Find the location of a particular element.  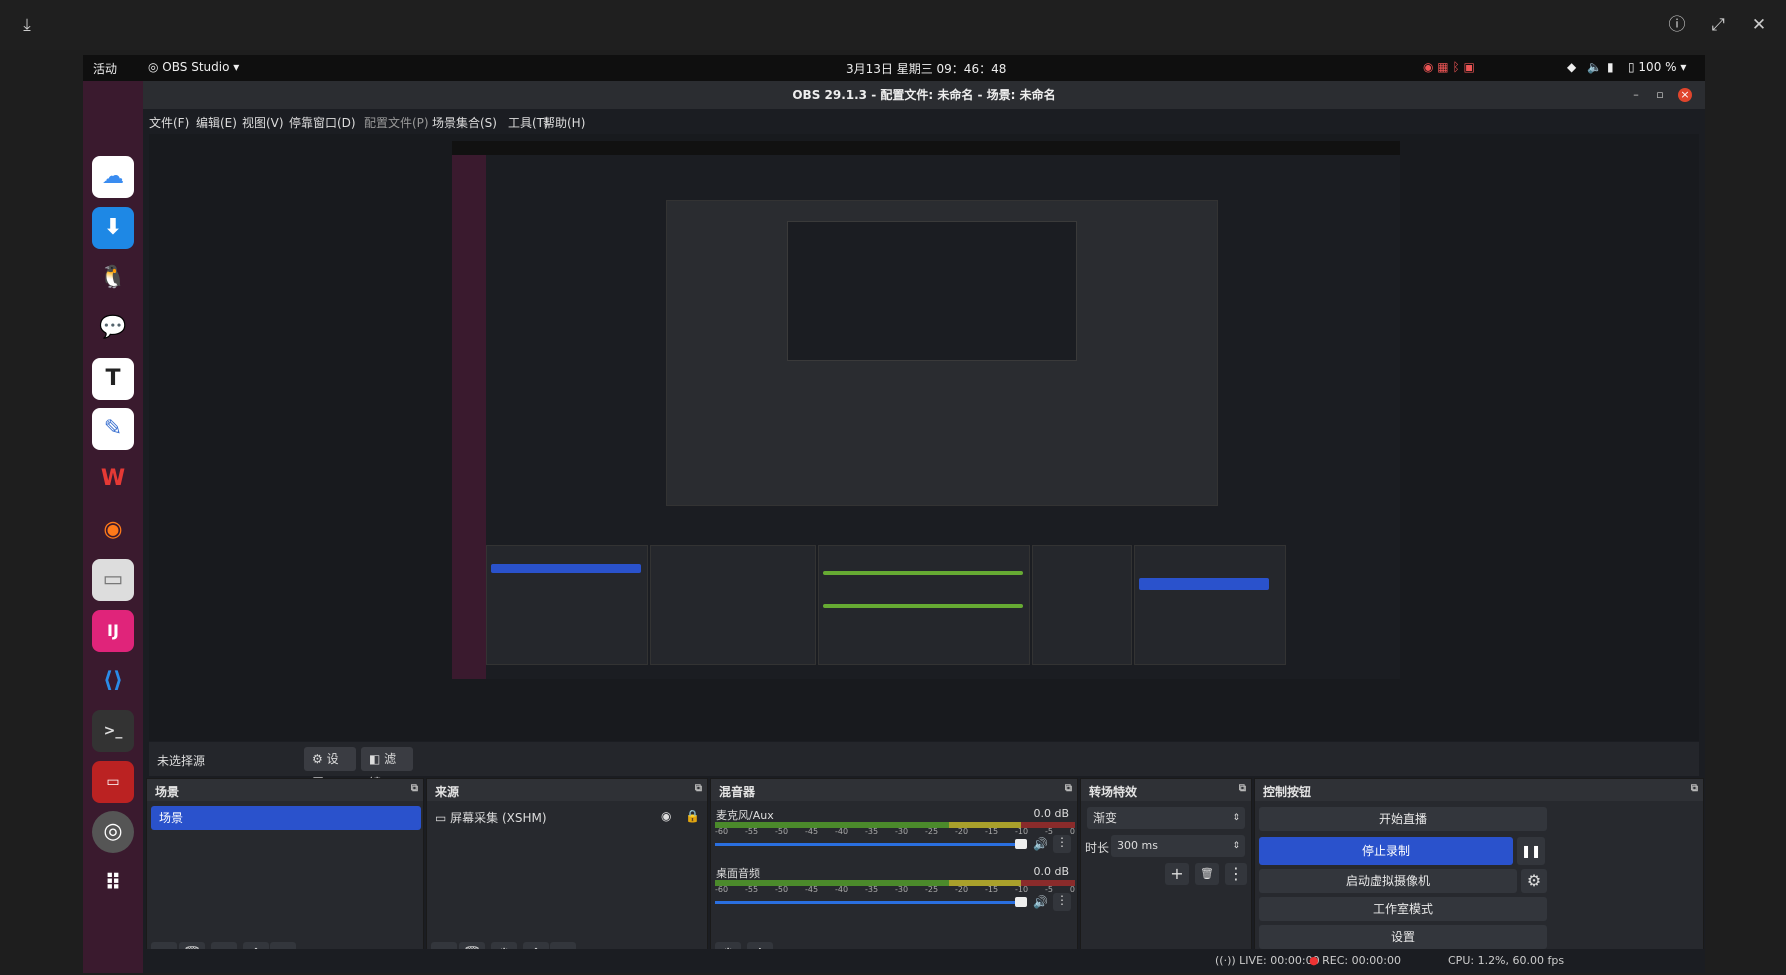

mic-icon: ▮ is located at coordinates (1610, 67).